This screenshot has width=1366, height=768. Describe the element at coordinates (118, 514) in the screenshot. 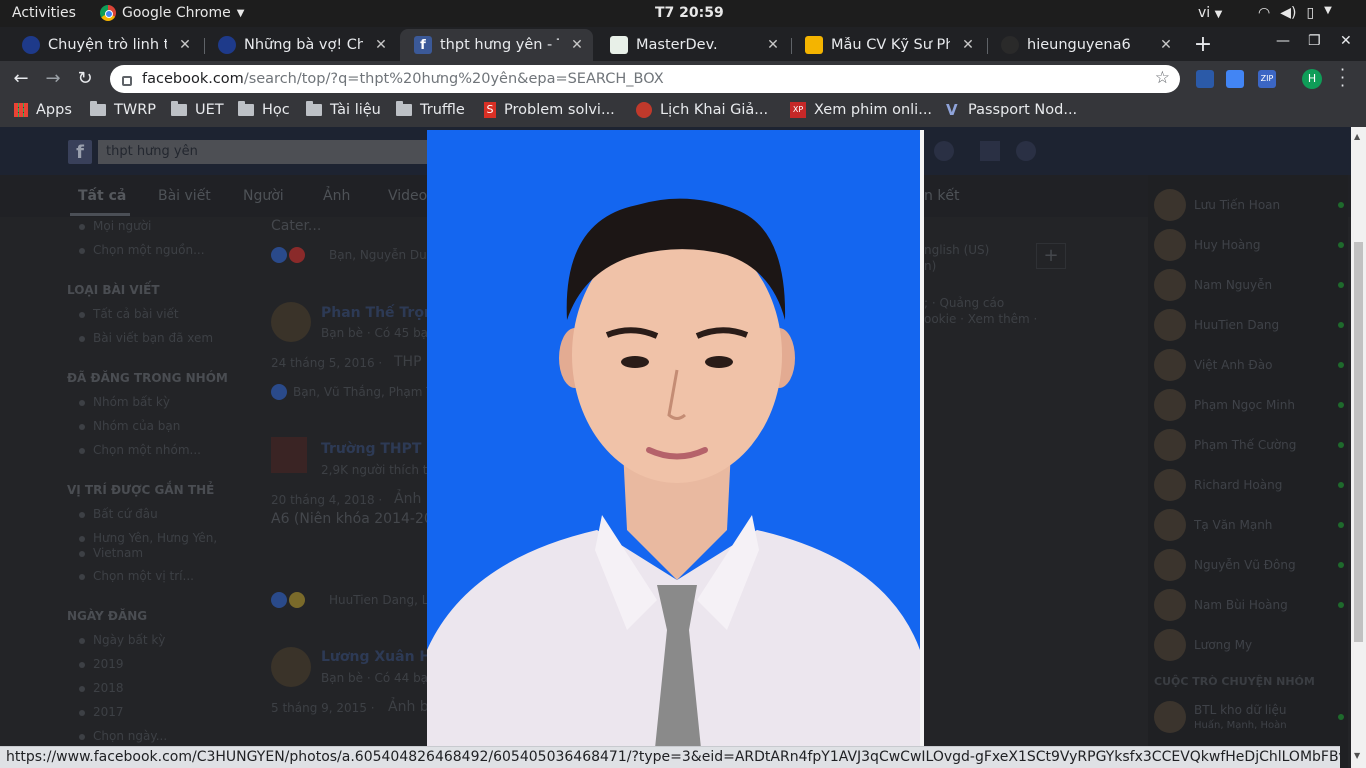

I see `filter-option: Bất cứ đâu` at that location.